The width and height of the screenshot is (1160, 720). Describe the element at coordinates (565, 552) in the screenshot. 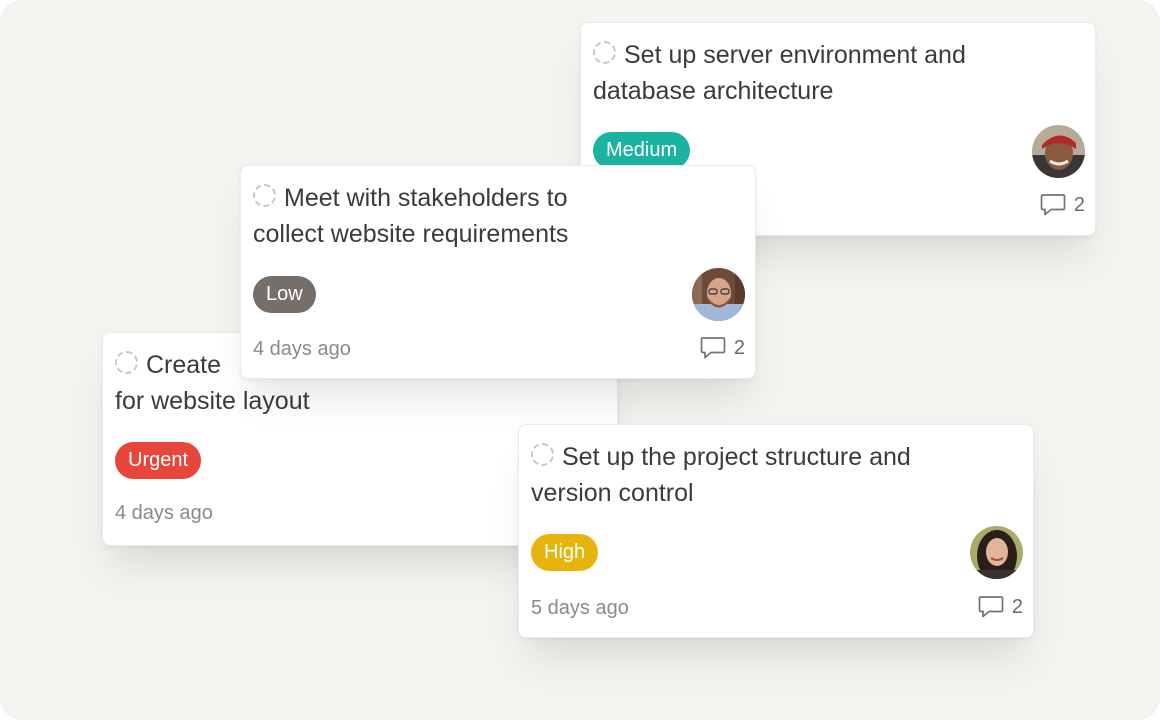

I see `priority-badge: High` at that location.